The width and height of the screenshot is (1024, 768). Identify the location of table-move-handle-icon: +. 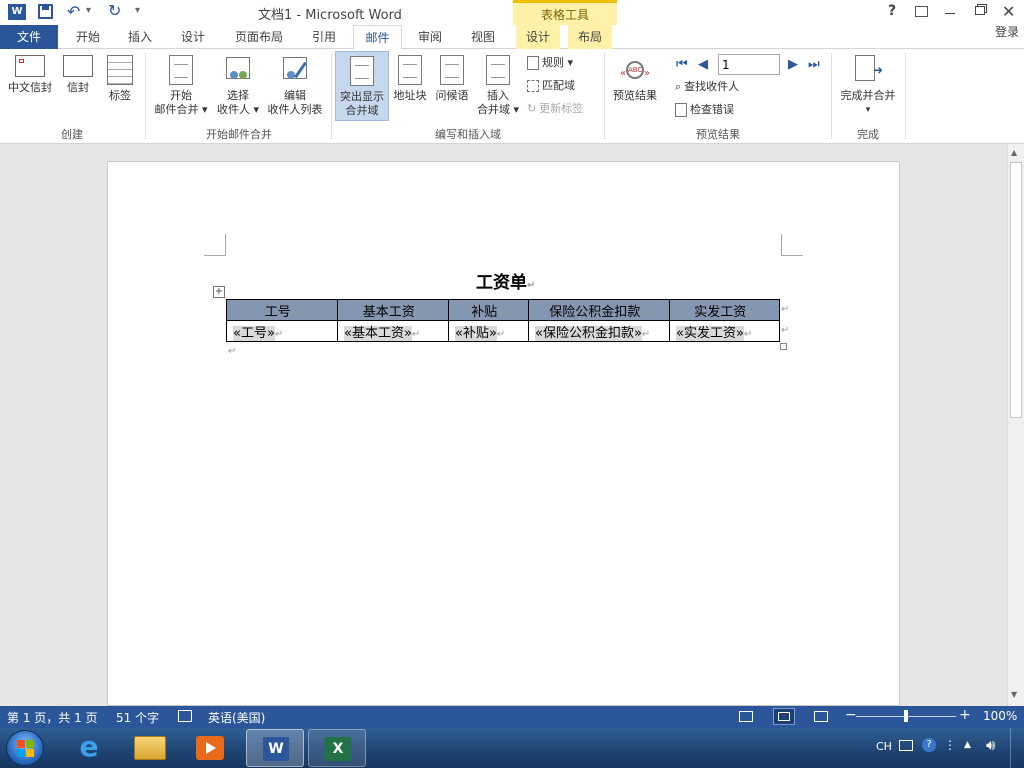
(219, 292).